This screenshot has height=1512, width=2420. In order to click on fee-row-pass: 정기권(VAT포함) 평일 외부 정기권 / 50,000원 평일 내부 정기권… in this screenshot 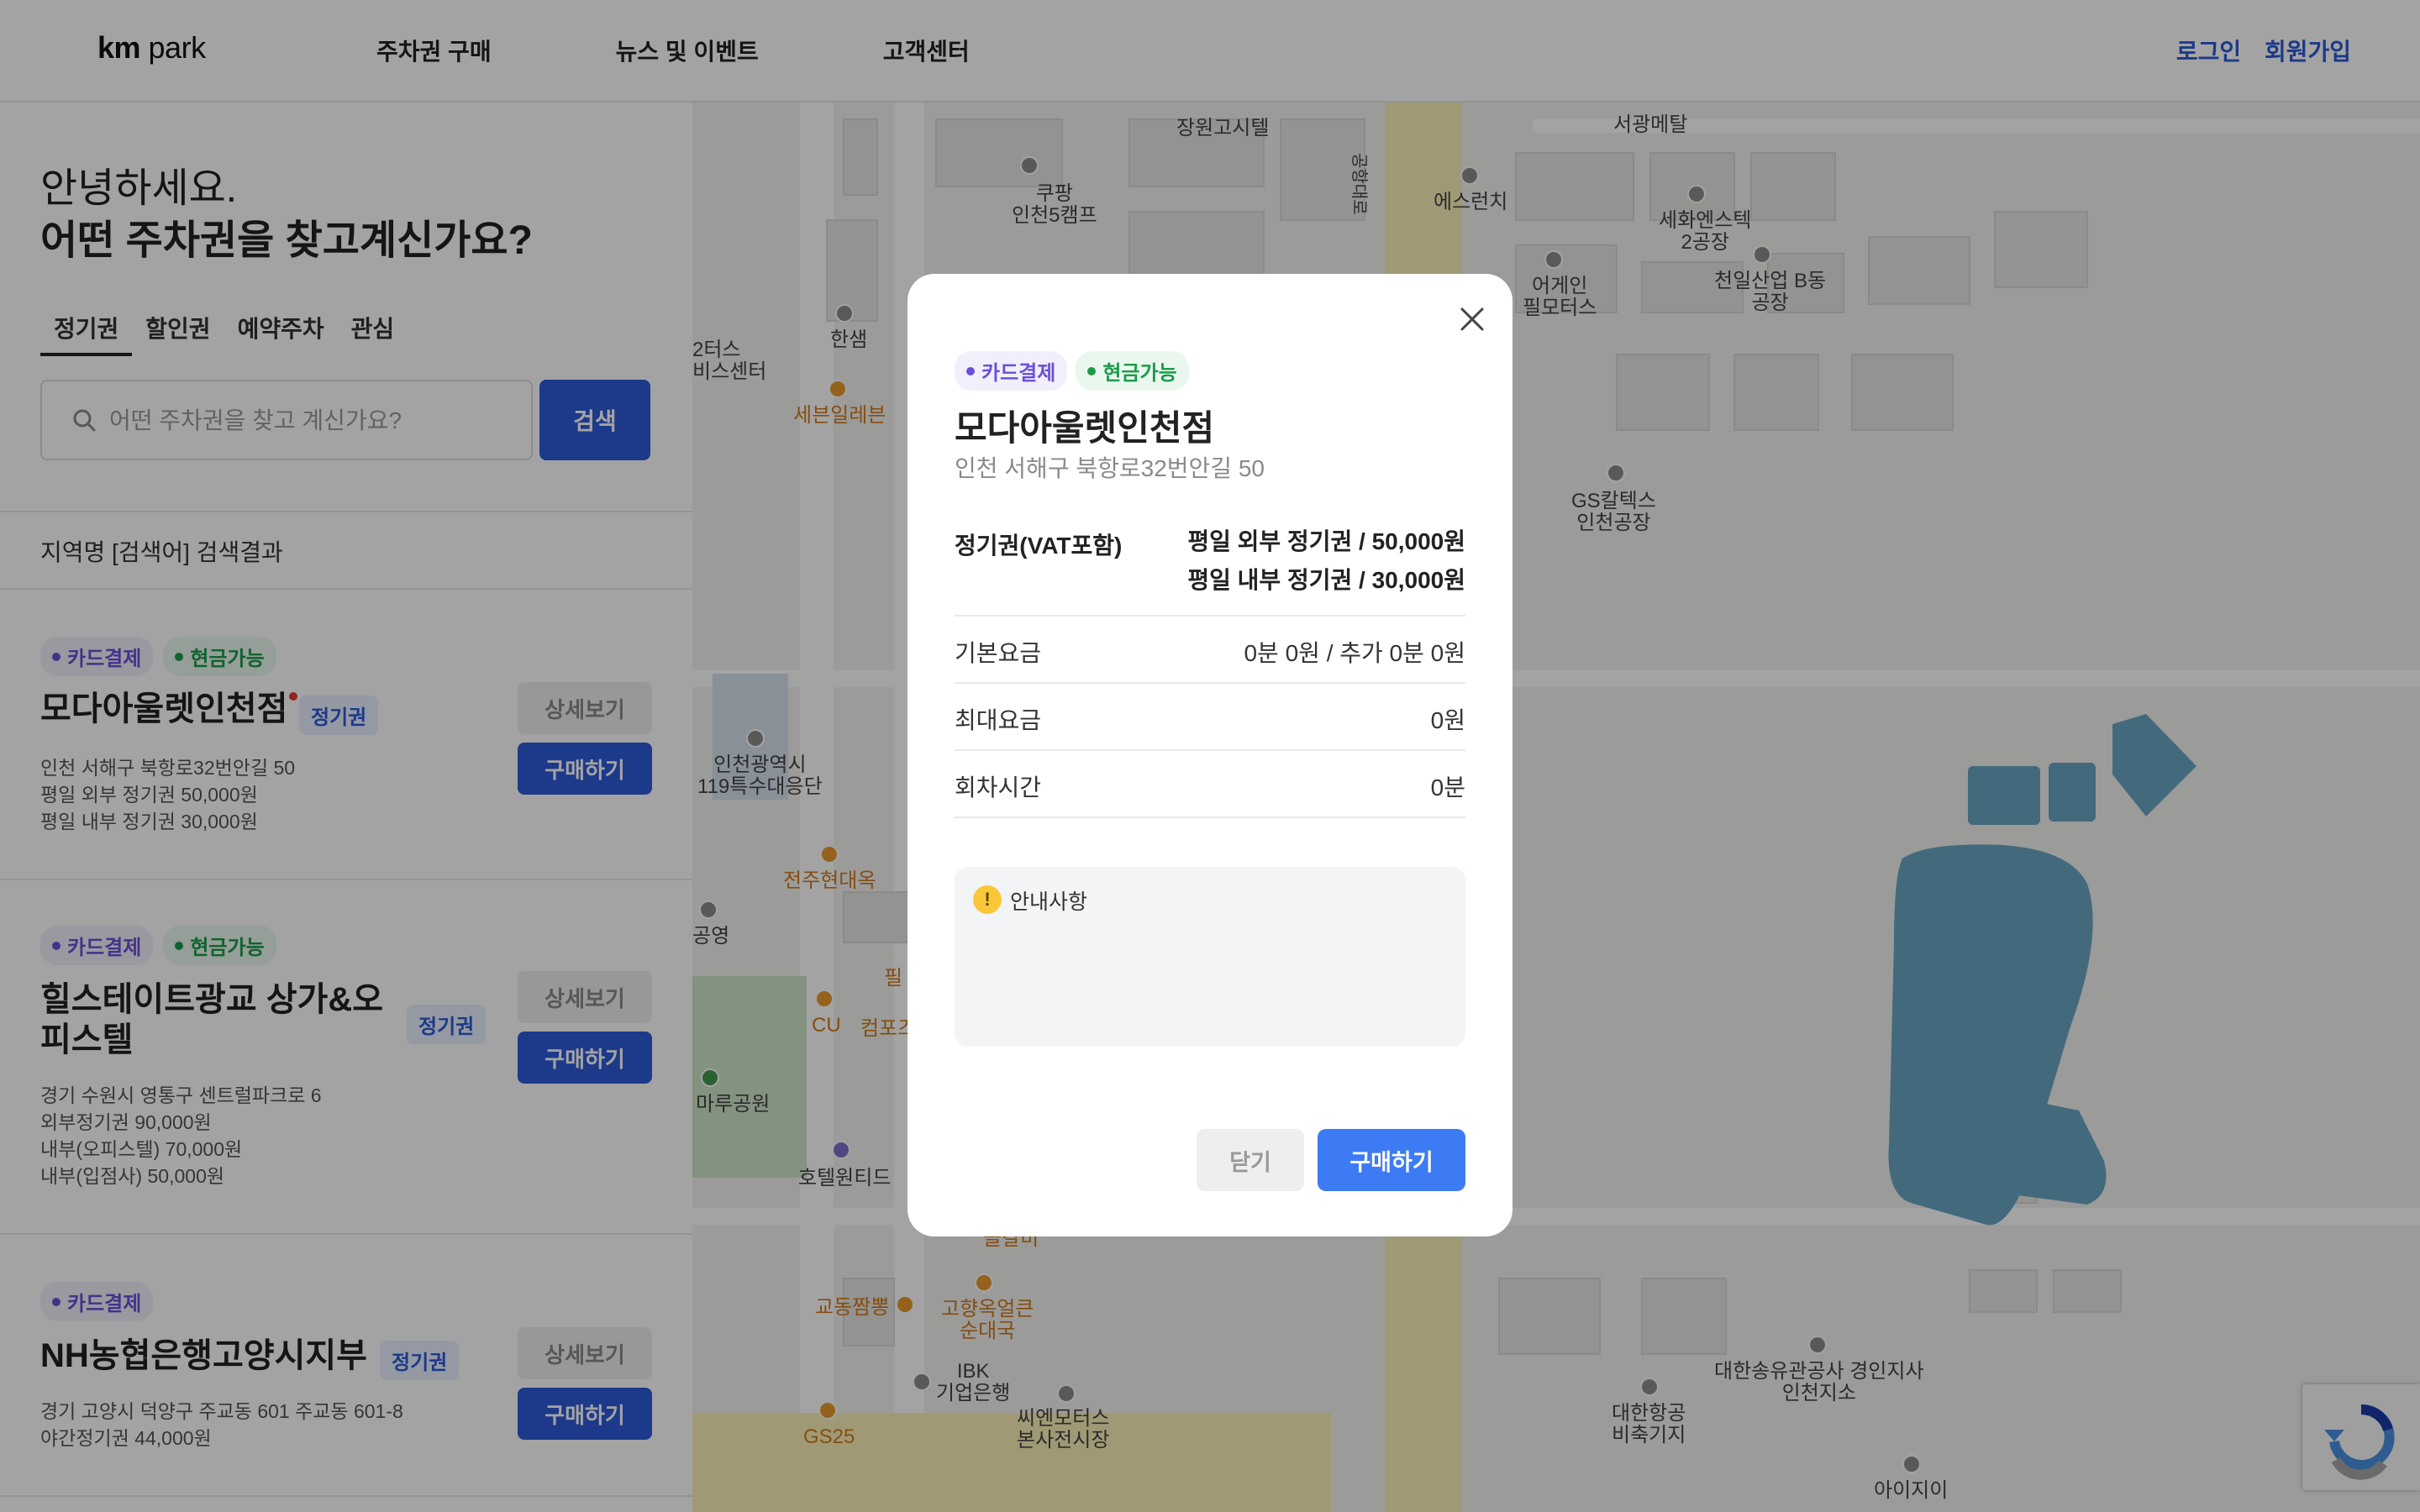, I will do `click(1210, 567)`.